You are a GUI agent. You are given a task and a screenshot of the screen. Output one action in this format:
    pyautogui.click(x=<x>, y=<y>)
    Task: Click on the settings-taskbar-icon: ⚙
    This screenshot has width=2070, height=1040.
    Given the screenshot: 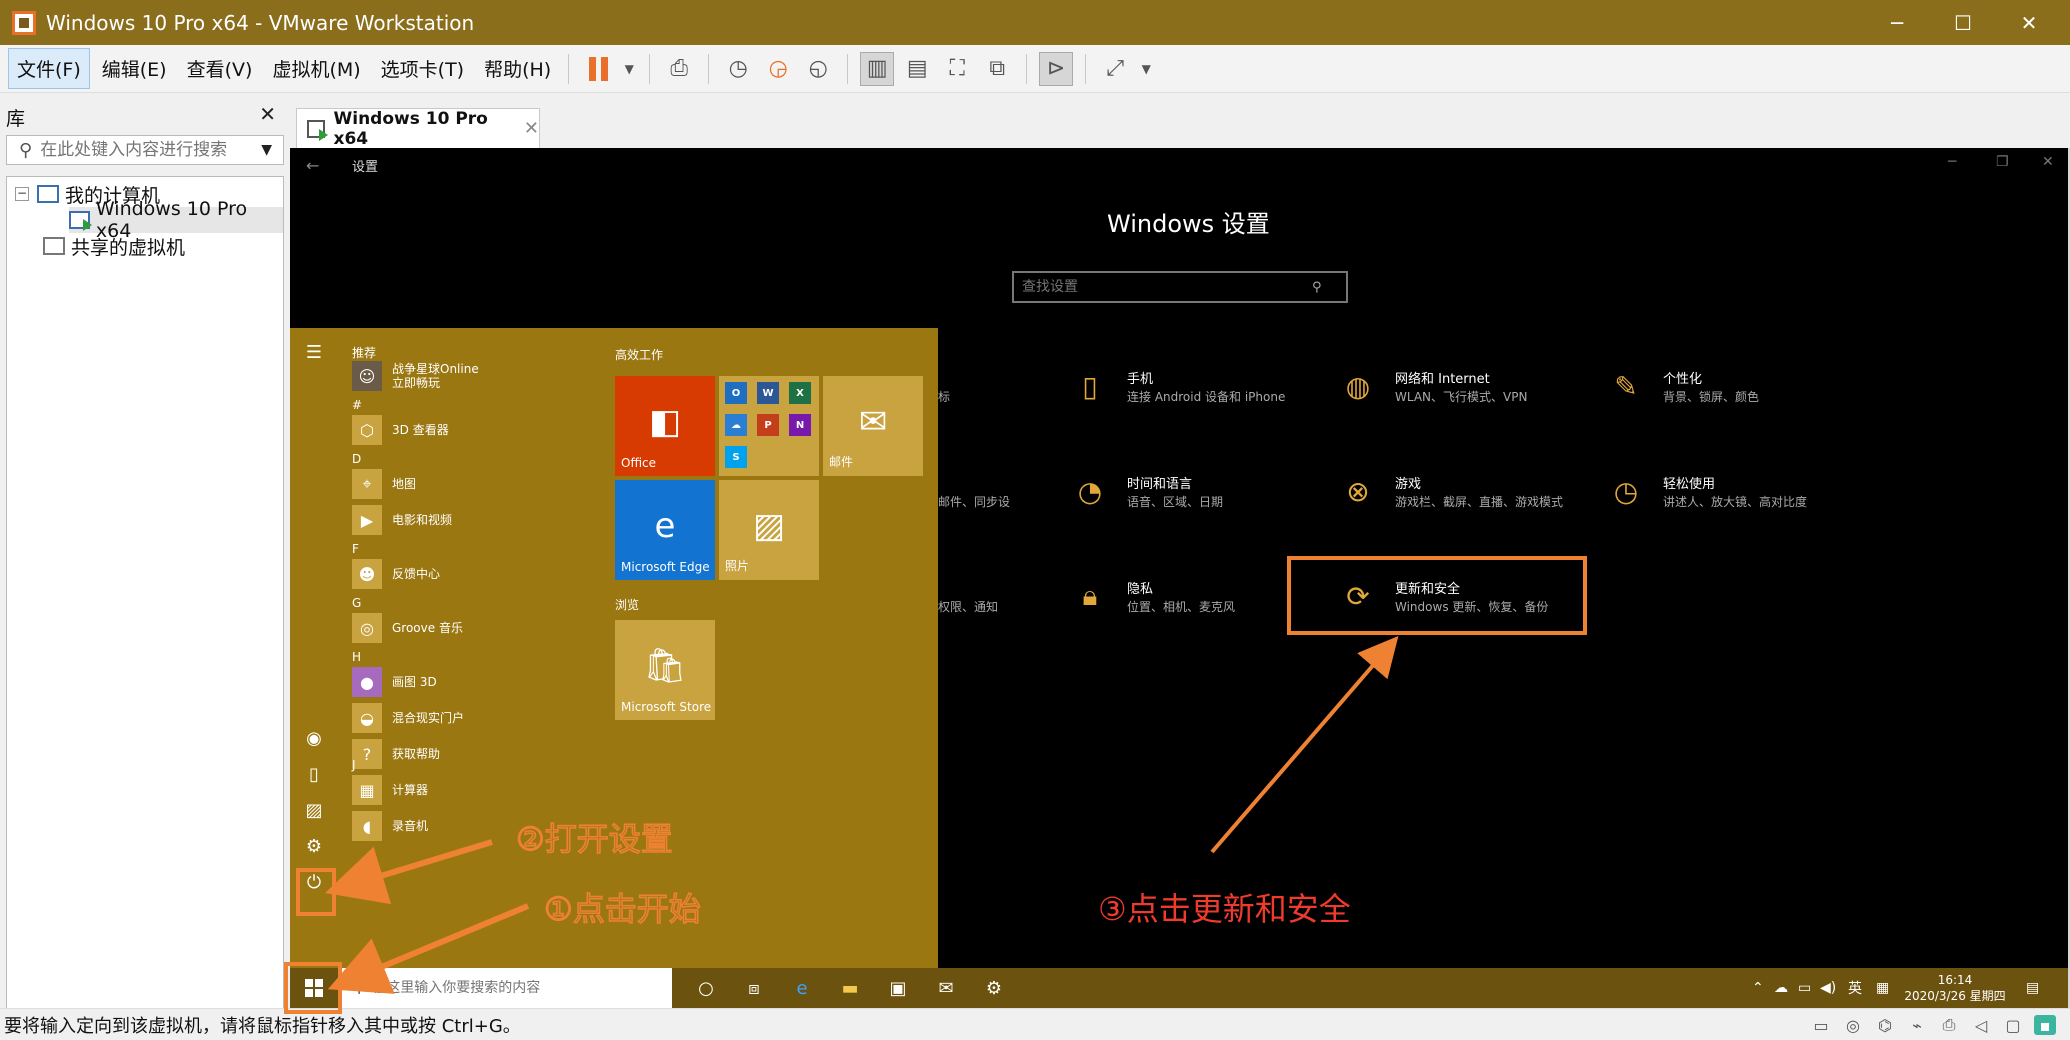 What is the action you would take?
    pyautogui.click(x=994, y=988)
    